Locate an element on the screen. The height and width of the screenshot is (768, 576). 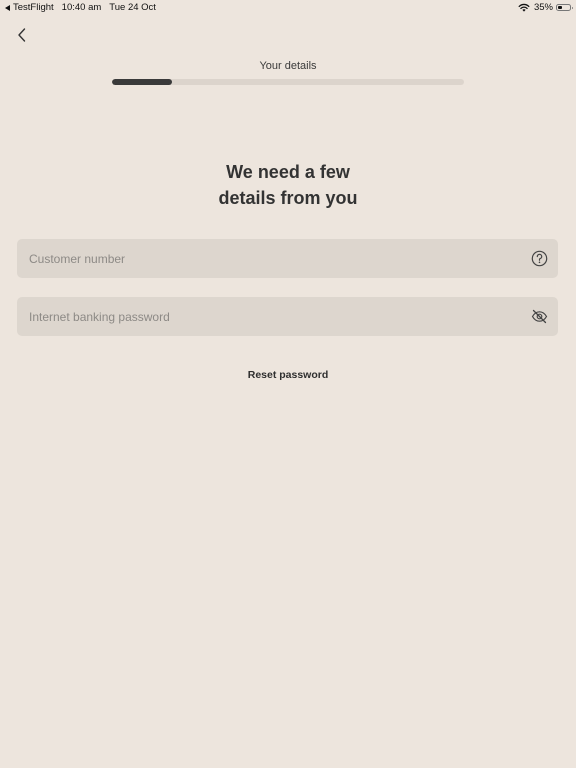
customer-number-help-button is located at coordinates (539, 258).